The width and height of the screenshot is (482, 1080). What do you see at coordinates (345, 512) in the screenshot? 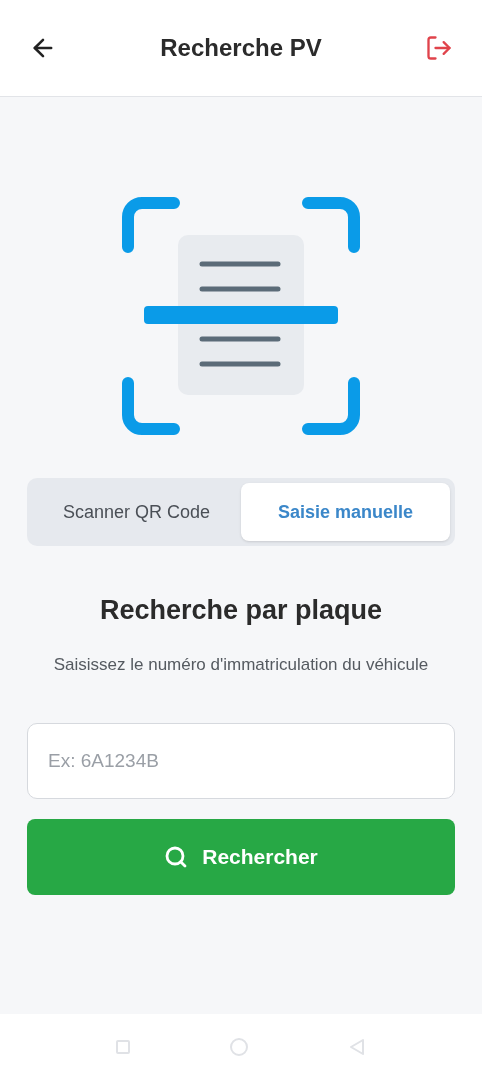
I see `mode-tab: Saisie manuelle` at bounding box center [345, 512].